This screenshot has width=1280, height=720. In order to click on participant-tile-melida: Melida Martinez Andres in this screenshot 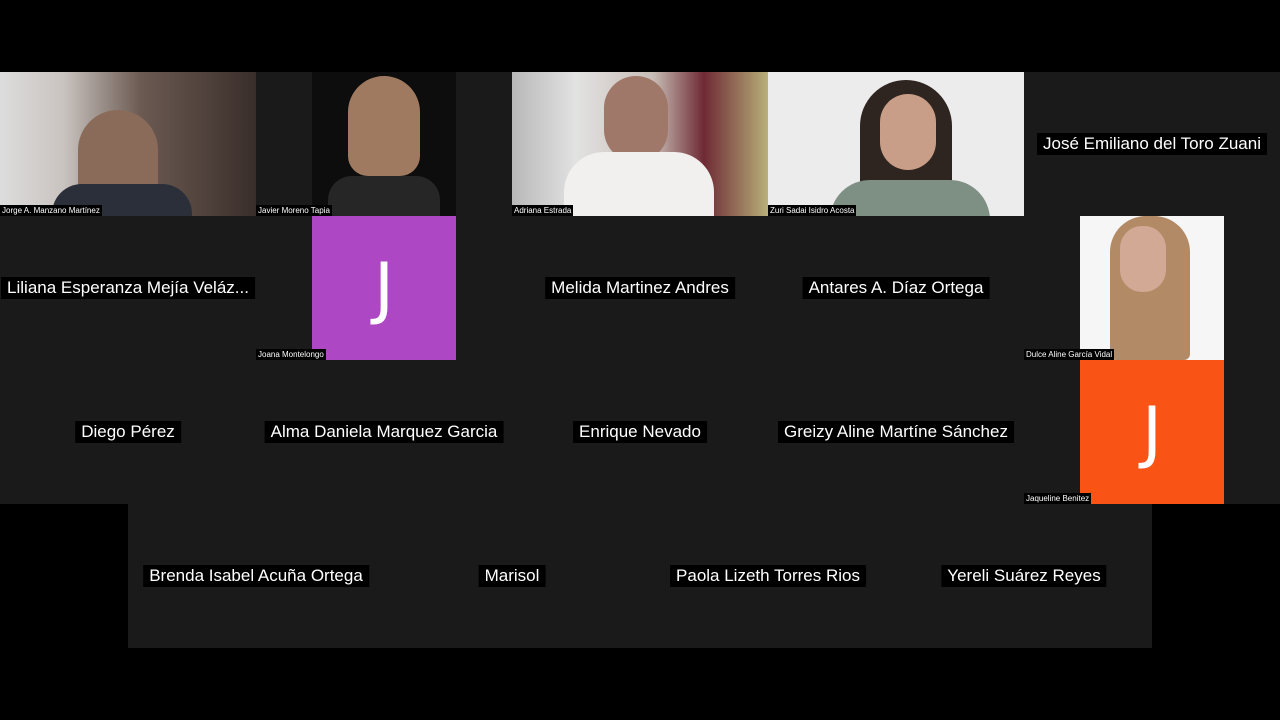, I will do `click(640, 288)`.